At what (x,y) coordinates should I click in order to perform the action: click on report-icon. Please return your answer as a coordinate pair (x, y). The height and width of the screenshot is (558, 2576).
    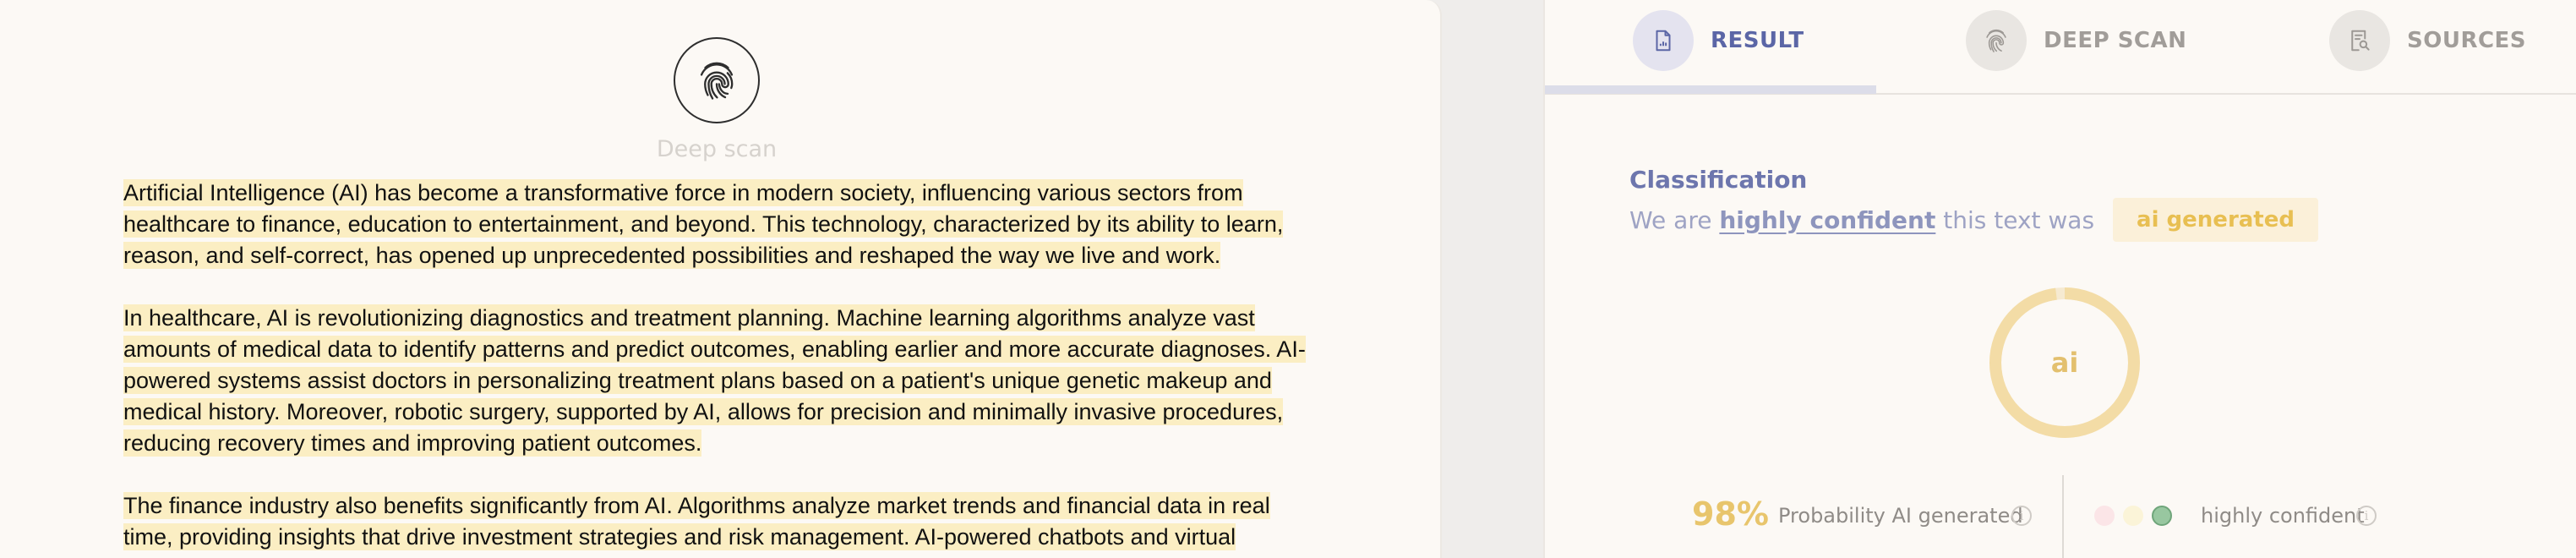
    Looking at the image, I should click on (1663, 41).